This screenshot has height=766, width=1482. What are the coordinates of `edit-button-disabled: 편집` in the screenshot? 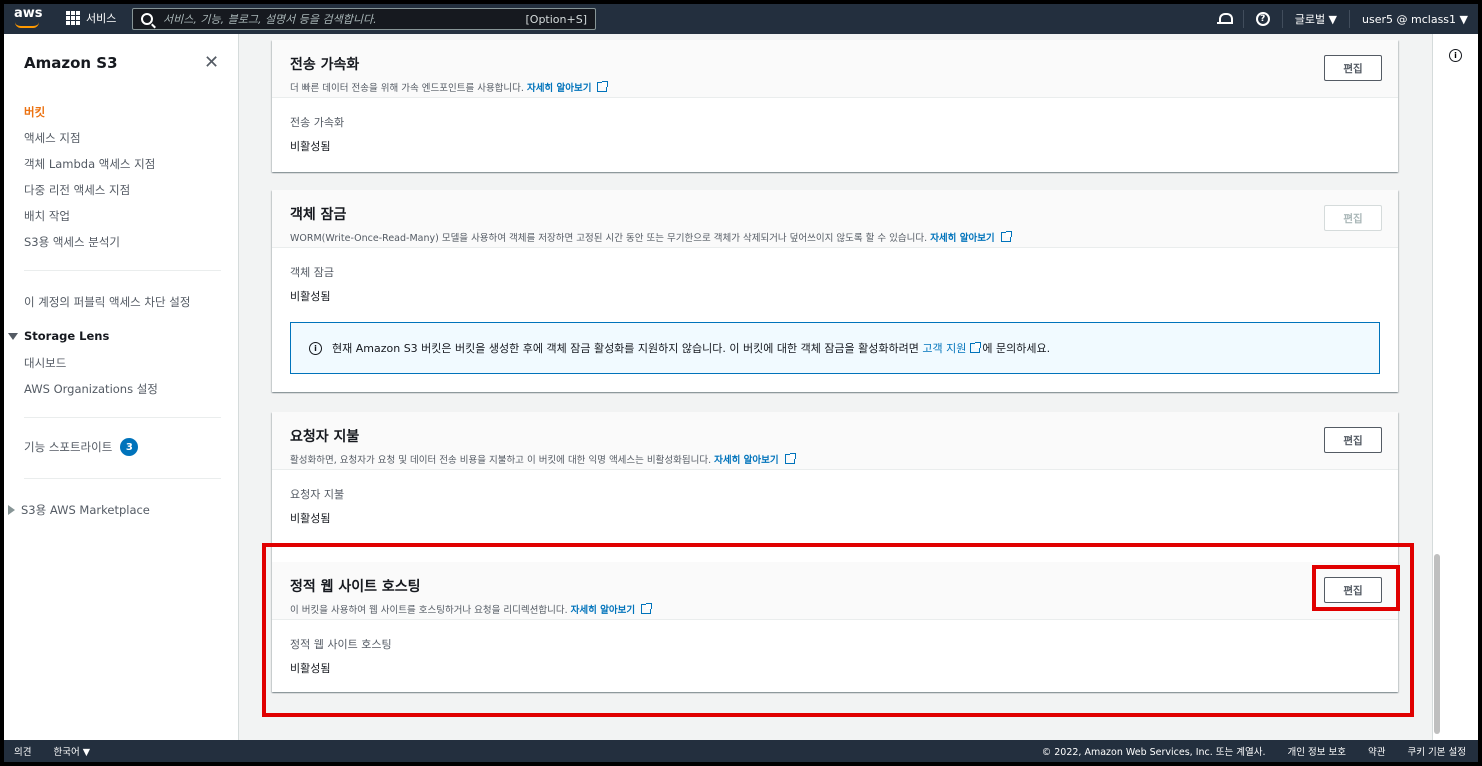 It's located at (1353, 218).